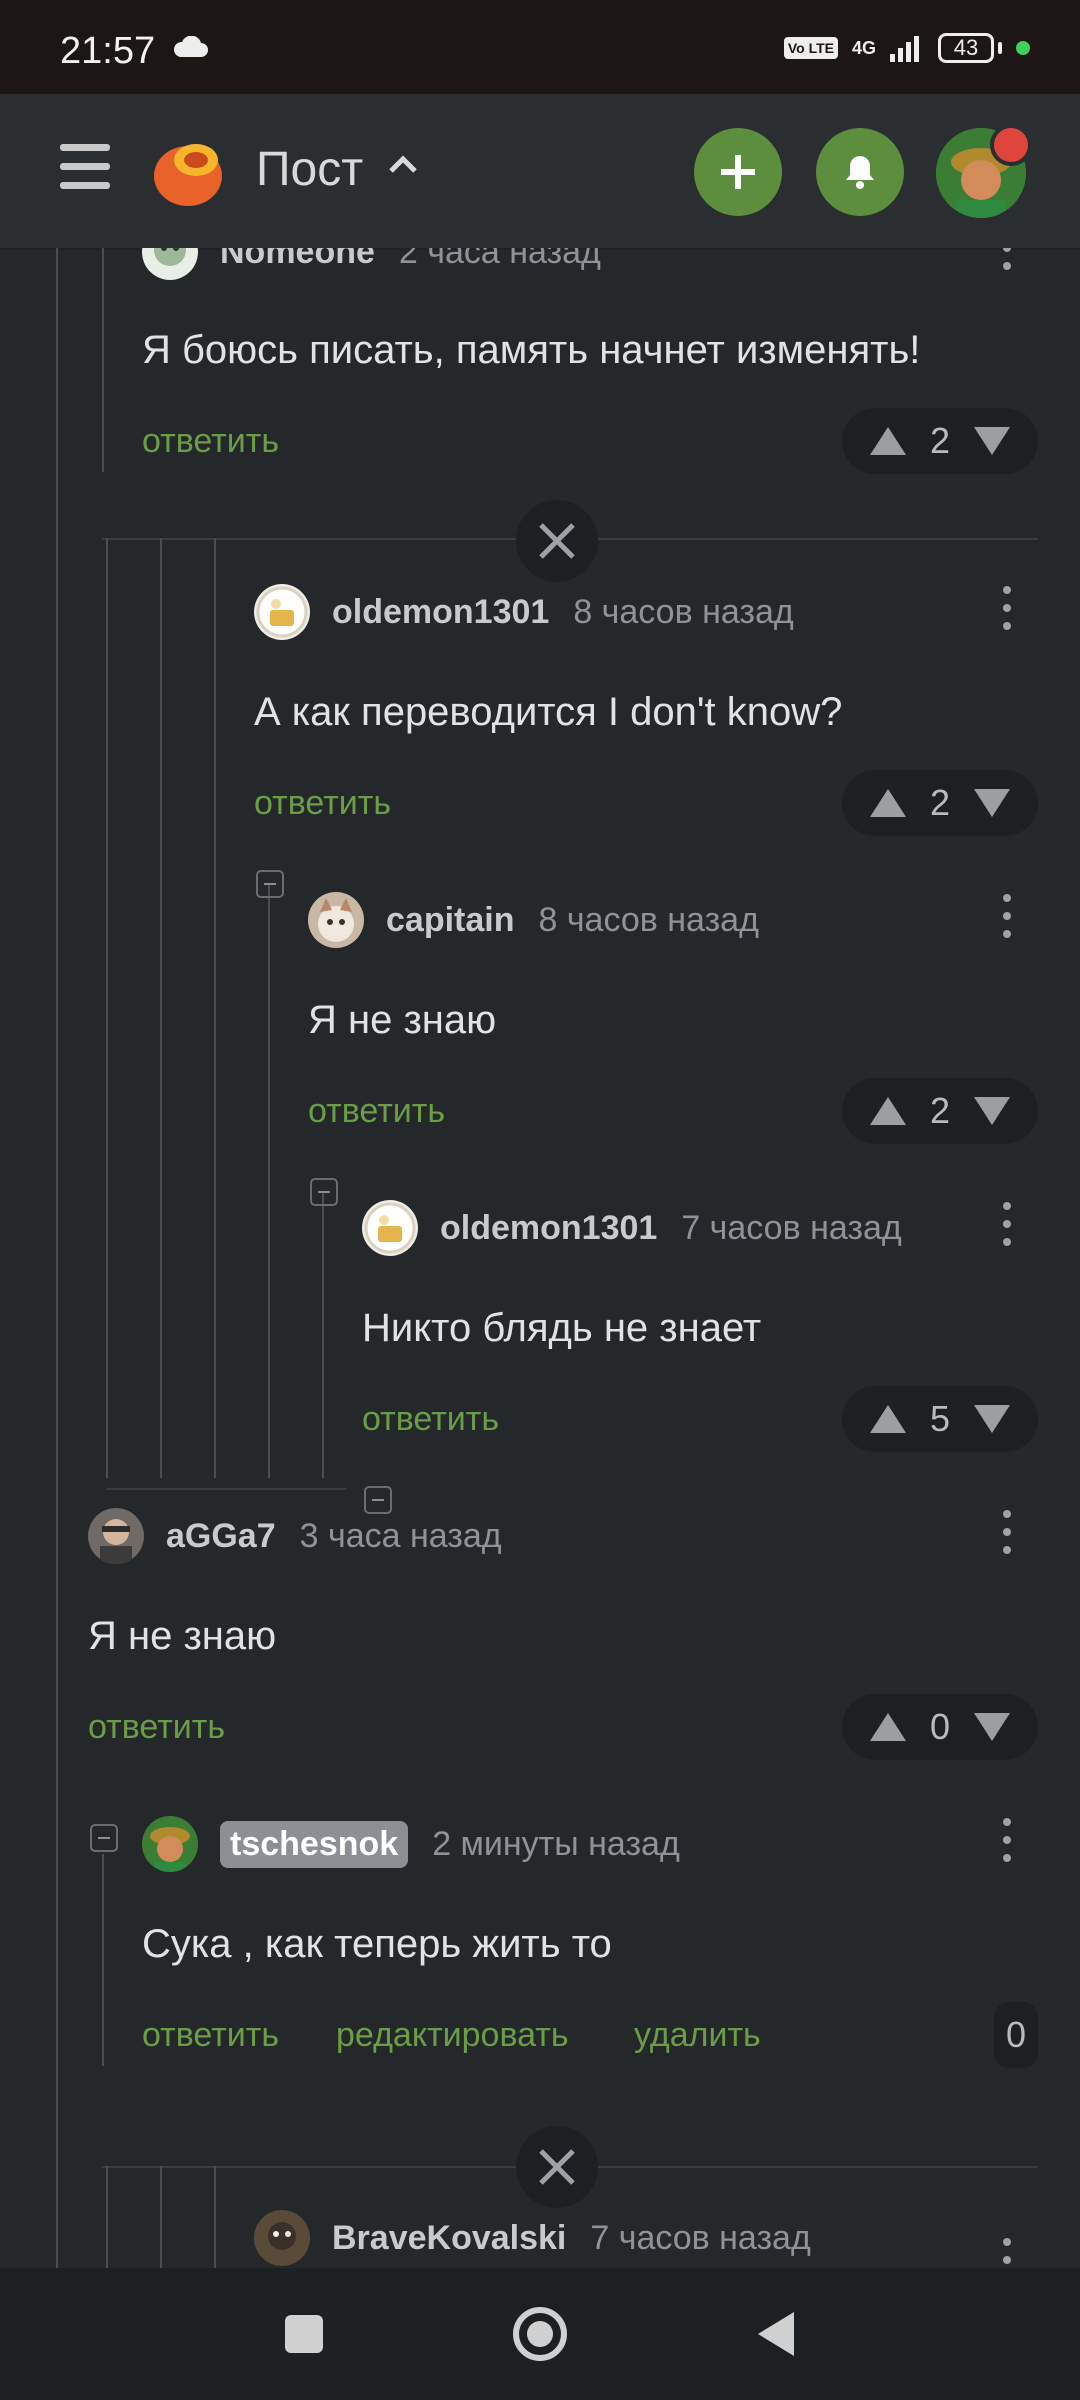 This screenshot has height=2400, width=1080. Describe the element at coordinates (190, 170) in the screenshot. I see `logo-icon` at that location.